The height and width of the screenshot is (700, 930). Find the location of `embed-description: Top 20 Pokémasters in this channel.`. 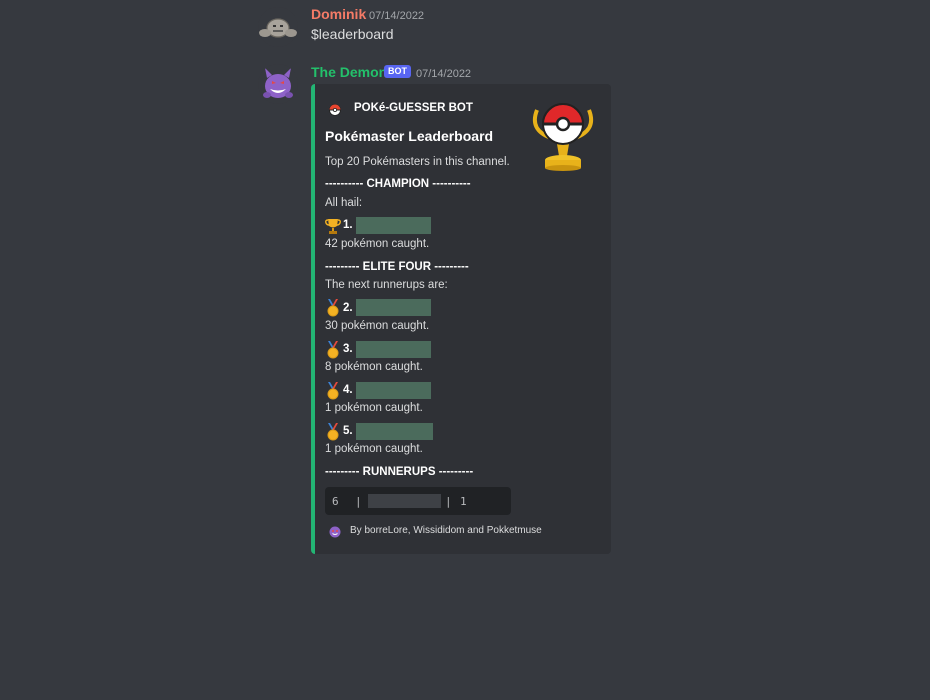

embed-description: Top 20 Pokémasters in this channel. is located at coordinates (417, 162).